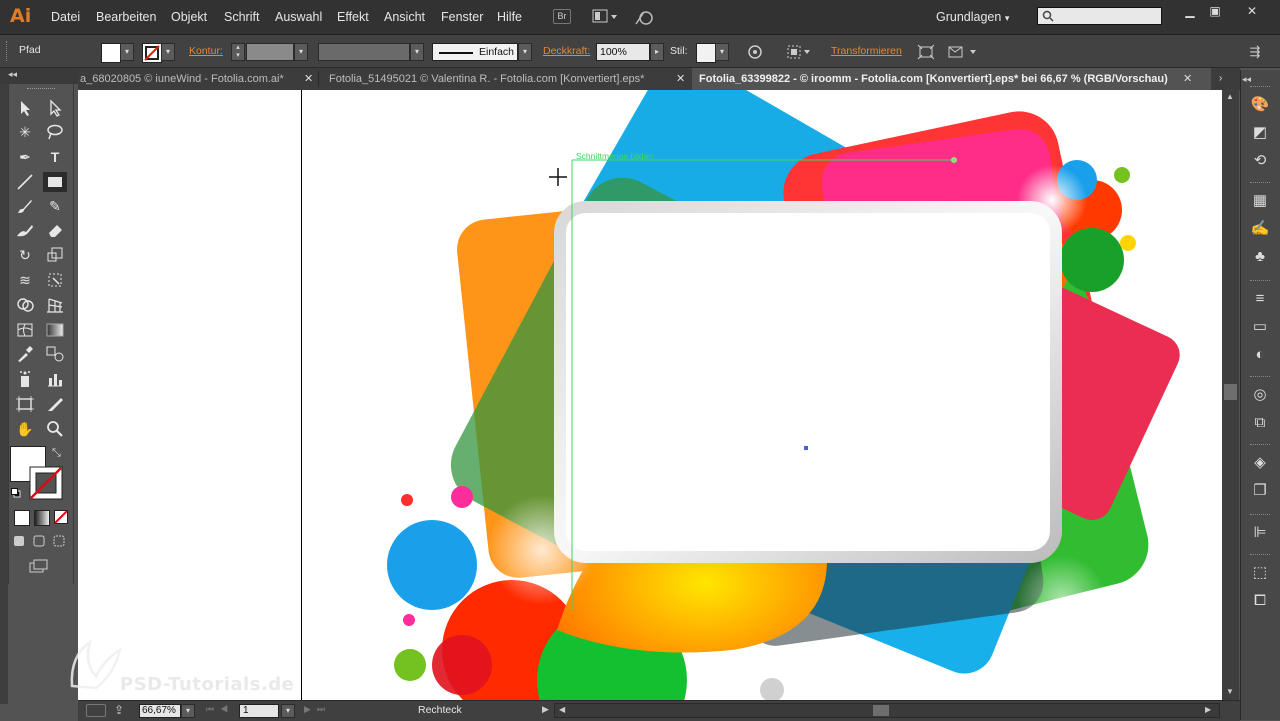 The image size is (1280, 721). I want to click on pen-tool-icon: ✒, so click(25, 157).